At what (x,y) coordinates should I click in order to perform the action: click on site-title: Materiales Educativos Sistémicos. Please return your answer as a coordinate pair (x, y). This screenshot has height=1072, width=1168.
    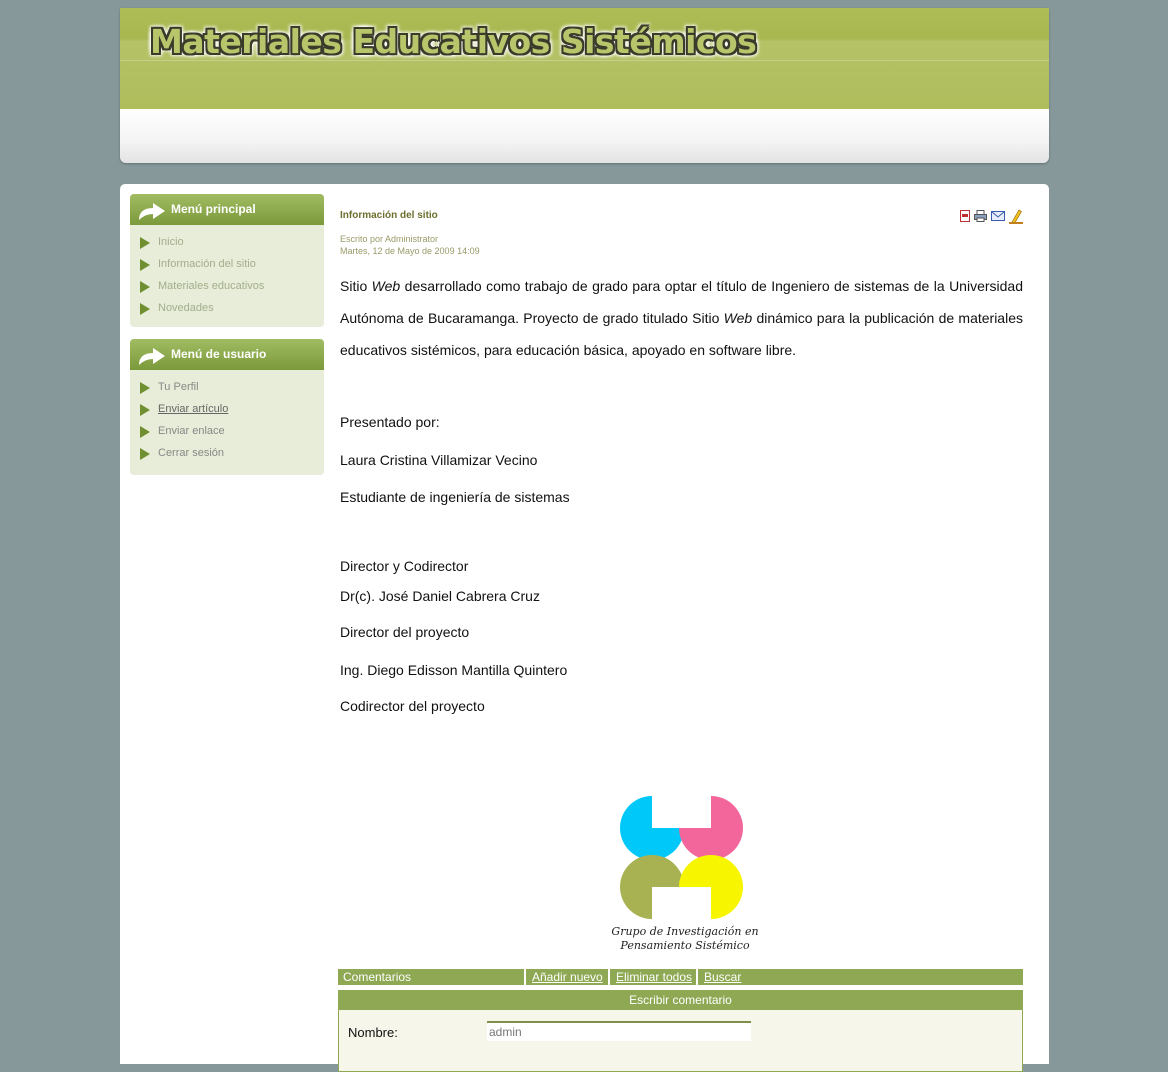
    Looking at the image, I should click on (453, 41).